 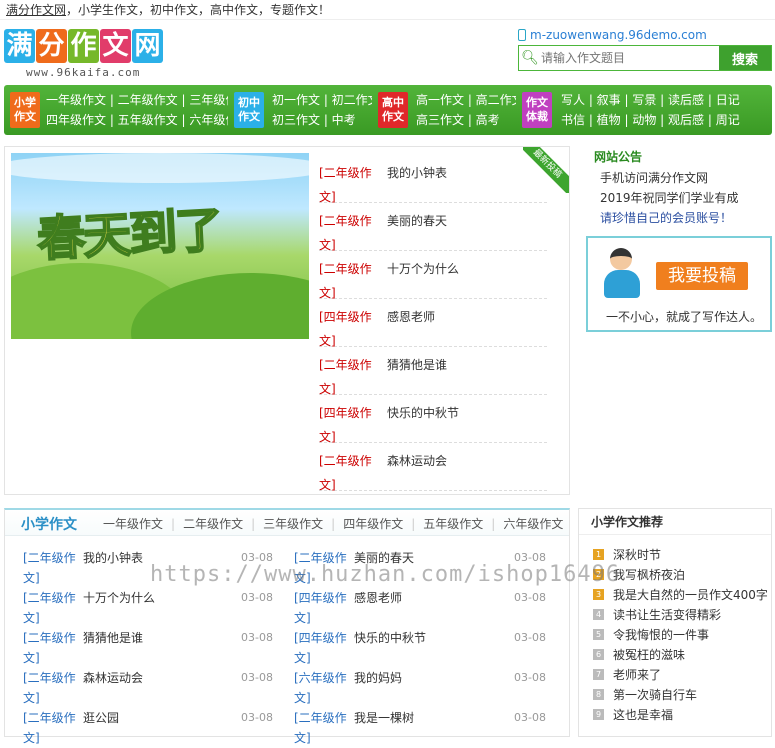 I want to click on list-item: [二年级作文] 森林运动会 03-08, so click(x=148, y=686).